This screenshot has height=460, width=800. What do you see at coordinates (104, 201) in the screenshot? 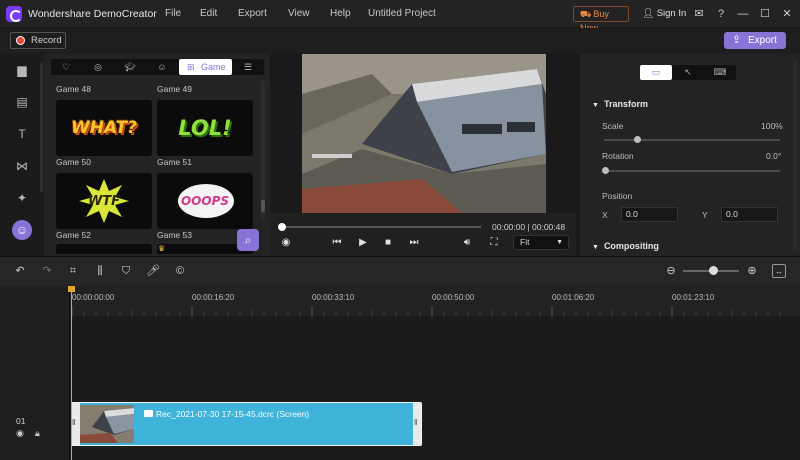
I see `sticker-thumb-game52: WTF` at bounding box center [104, 201].